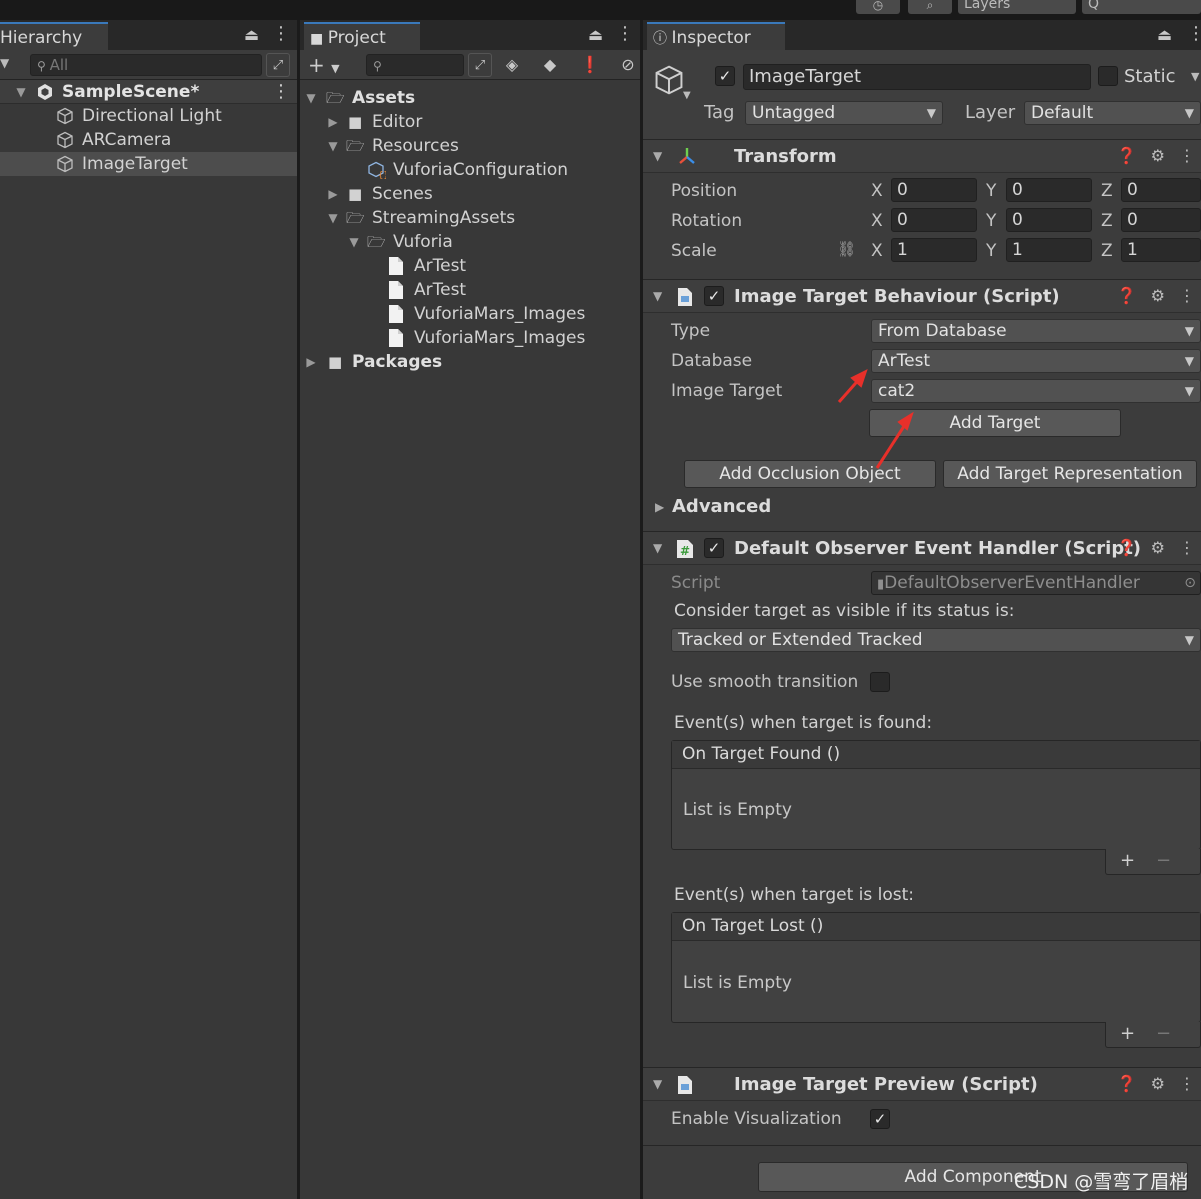 The width and height of the screenshot is (1201, 1199). What do you see at coordinates (1161, 220) in the screenshot?
I see `rotation-z-field: 0` at bounding box center [1161, 220].